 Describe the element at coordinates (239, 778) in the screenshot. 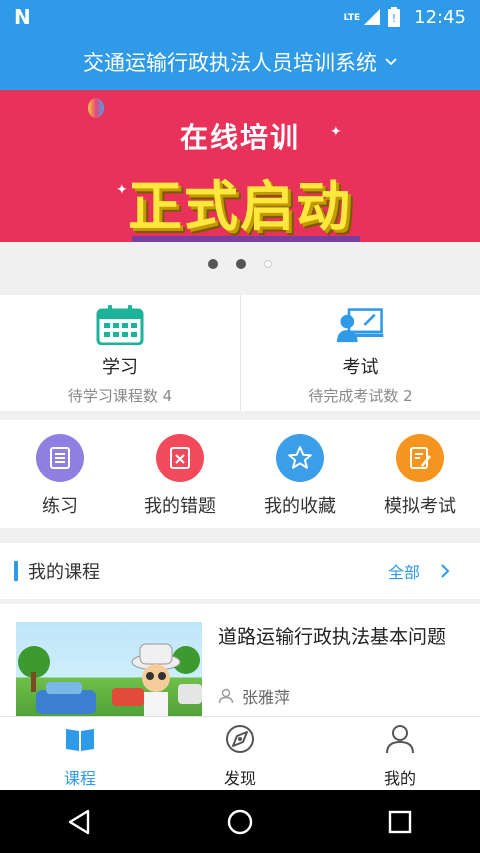

I see `tab-label: 发现` at that location.